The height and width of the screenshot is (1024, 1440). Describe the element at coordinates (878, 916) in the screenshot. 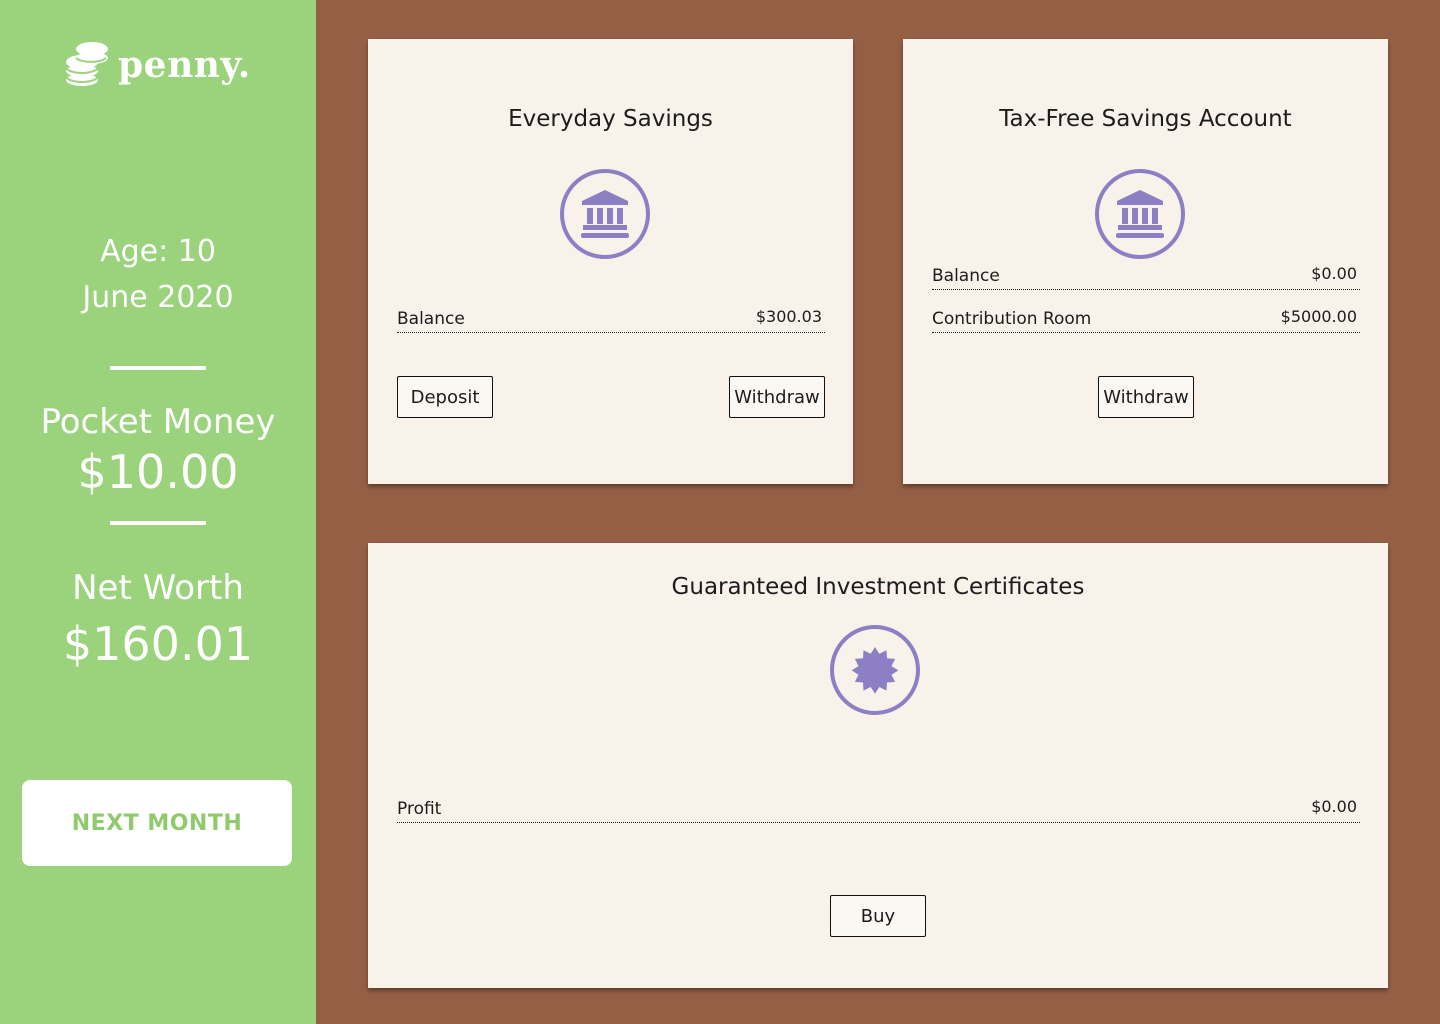

I see `buy-button: Buy` at that location.